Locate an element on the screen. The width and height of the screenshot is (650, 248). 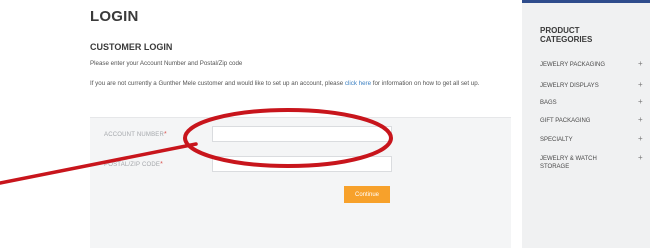
sidebar-item-jewelry-watch-storage: JEWELRY & WATCH STORAGE + is located at coordinates (592, 162).